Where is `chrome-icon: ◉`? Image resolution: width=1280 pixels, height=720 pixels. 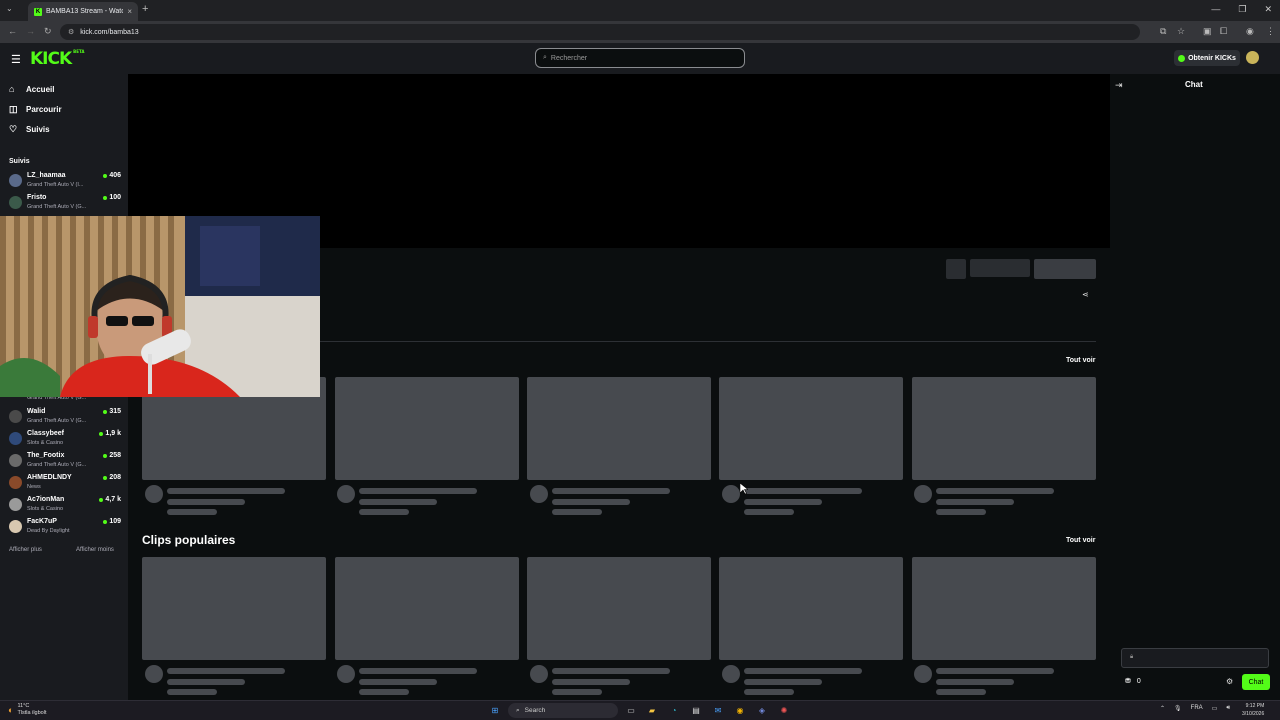
chrome-icon: ◉ is located at coordinates (740, 710).